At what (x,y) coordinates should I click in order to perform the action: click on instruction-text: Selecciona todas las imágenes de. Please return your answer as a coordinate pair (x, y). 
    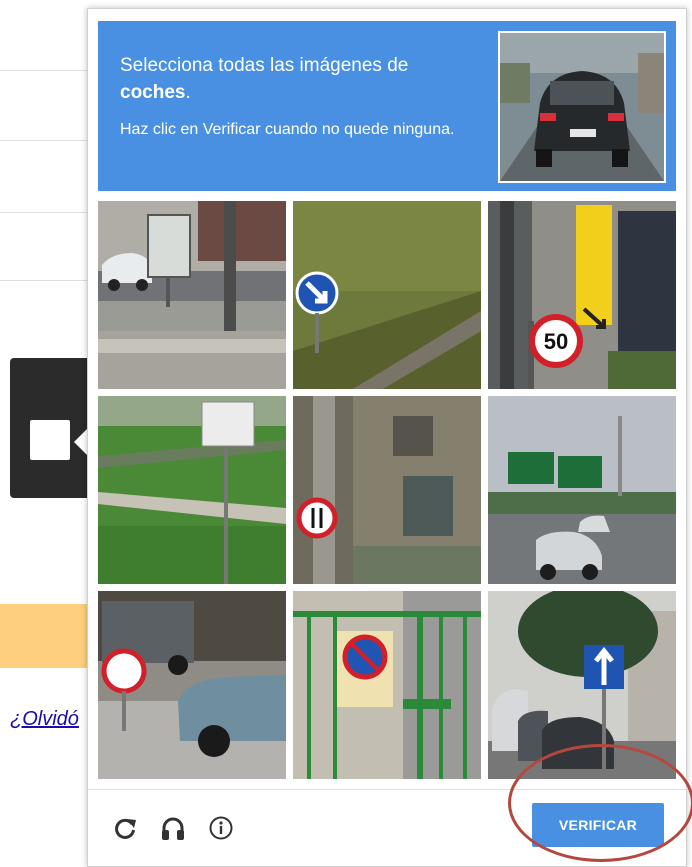
    Looking at the image, I should click on (264, 65).